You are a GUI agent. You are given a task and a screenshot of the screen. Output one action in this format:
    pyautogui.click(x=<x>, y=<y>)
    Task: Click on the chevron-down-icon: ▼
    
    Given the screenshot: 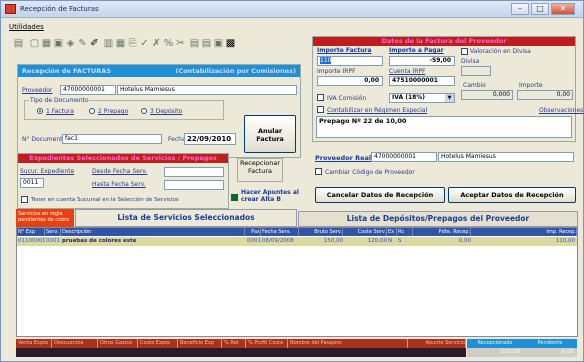 What is the action you would take?
    pyautogui.click(x=449, y=98)
    